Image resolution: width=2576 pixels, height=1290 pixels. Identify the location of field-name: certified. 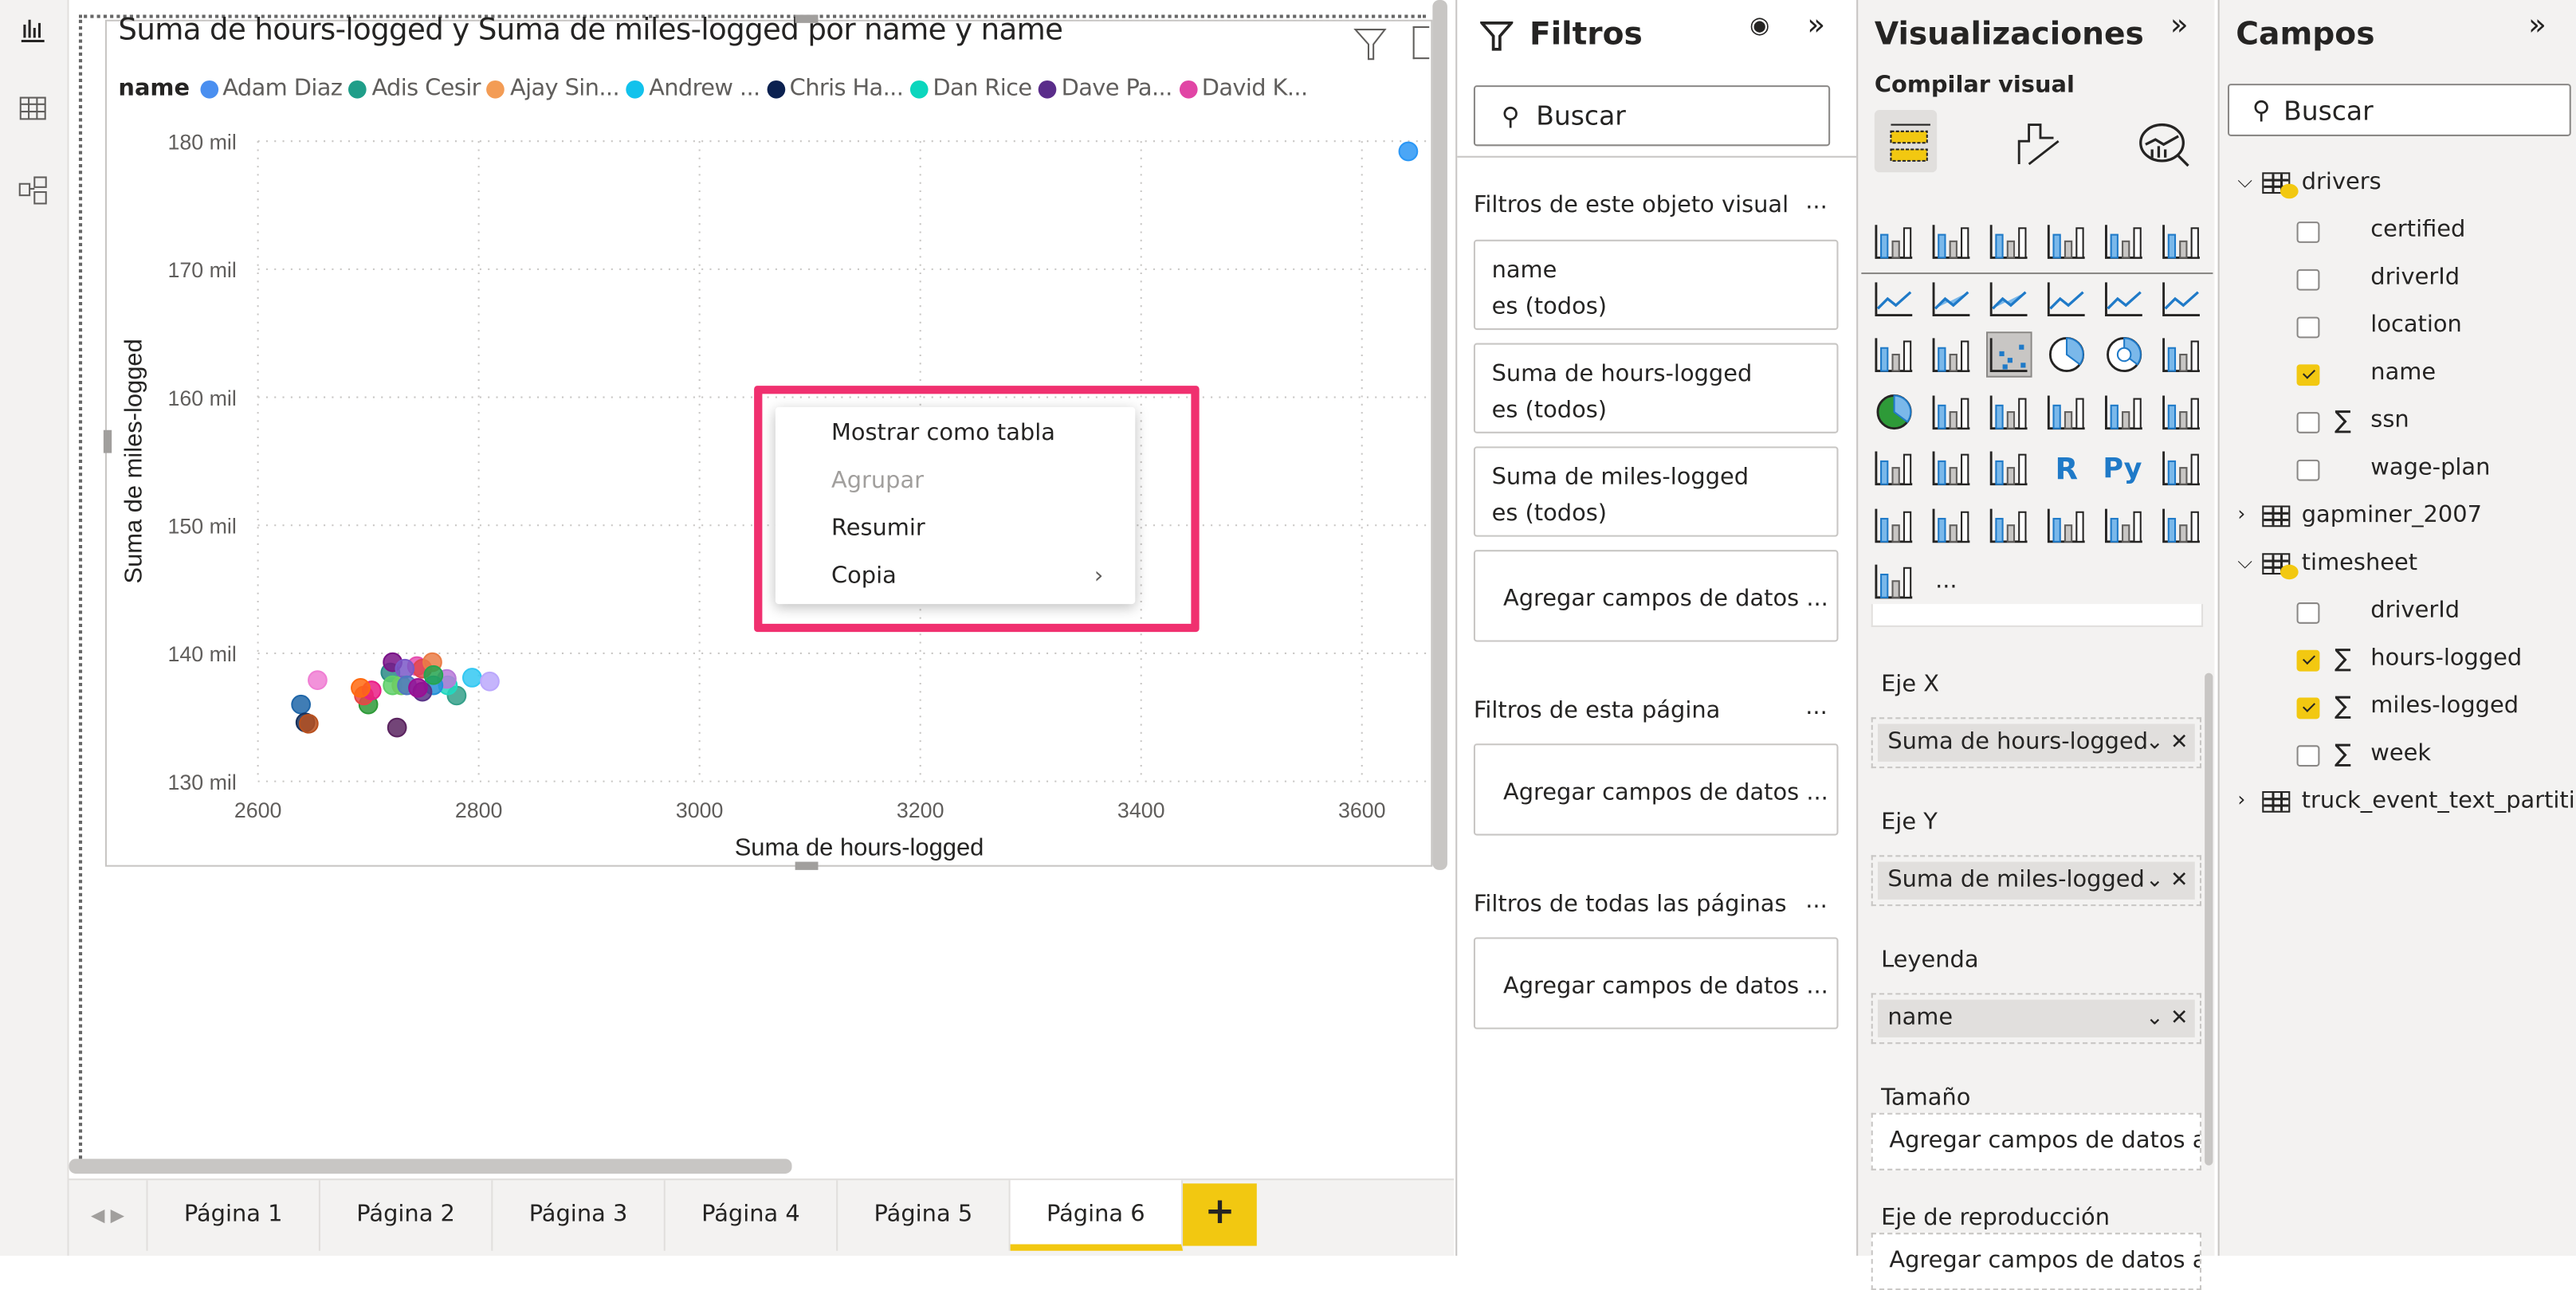
(2417, 230).